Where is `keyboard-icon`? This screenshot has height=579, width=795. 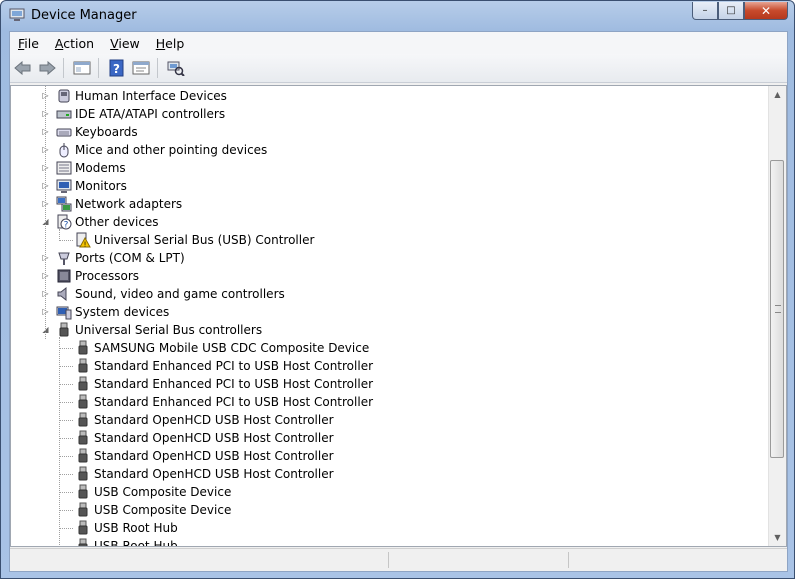
keyboard-icon is located at coordinates (64, 132).